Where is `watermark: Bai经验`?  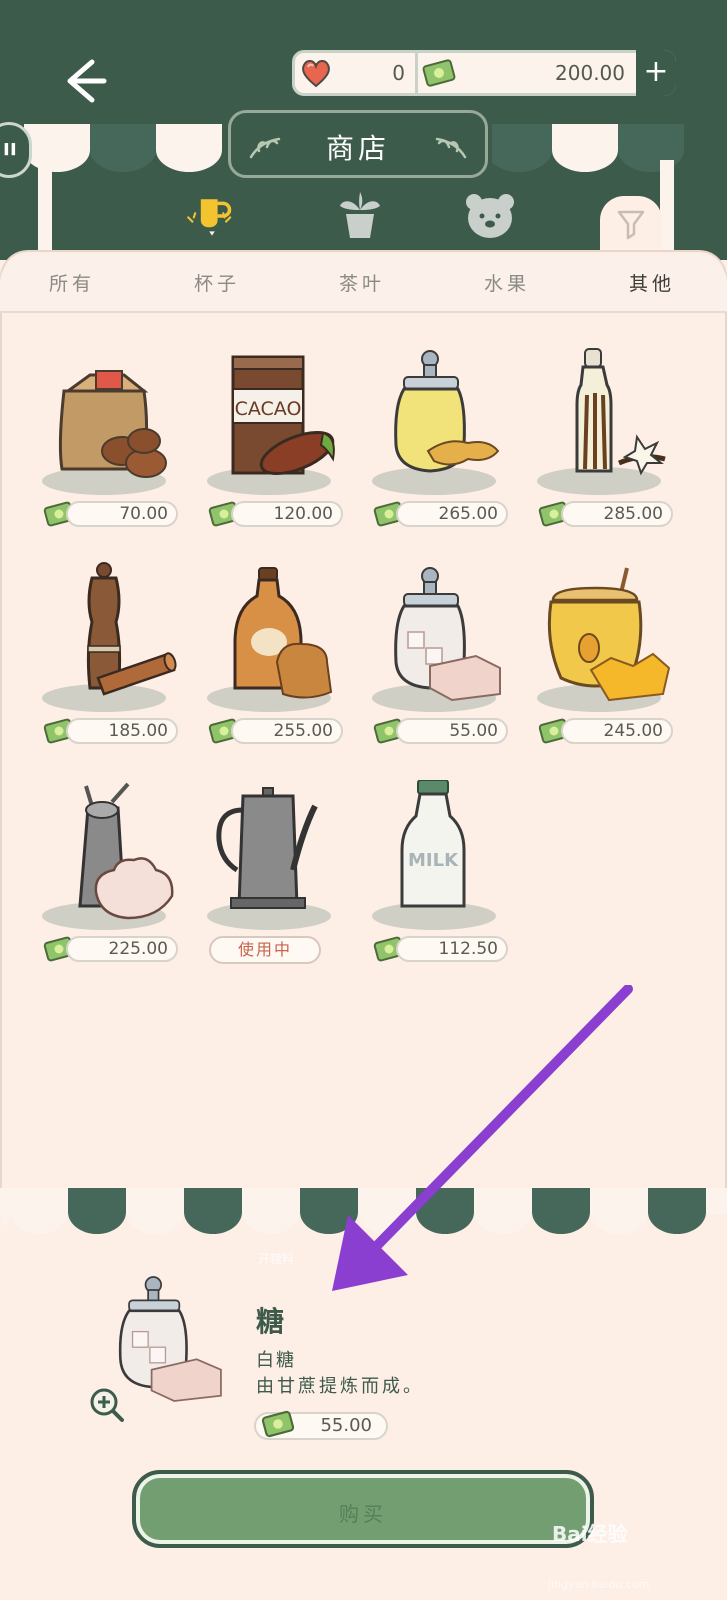
watermark: Bai经验 is located at coordinates (590, 1534).